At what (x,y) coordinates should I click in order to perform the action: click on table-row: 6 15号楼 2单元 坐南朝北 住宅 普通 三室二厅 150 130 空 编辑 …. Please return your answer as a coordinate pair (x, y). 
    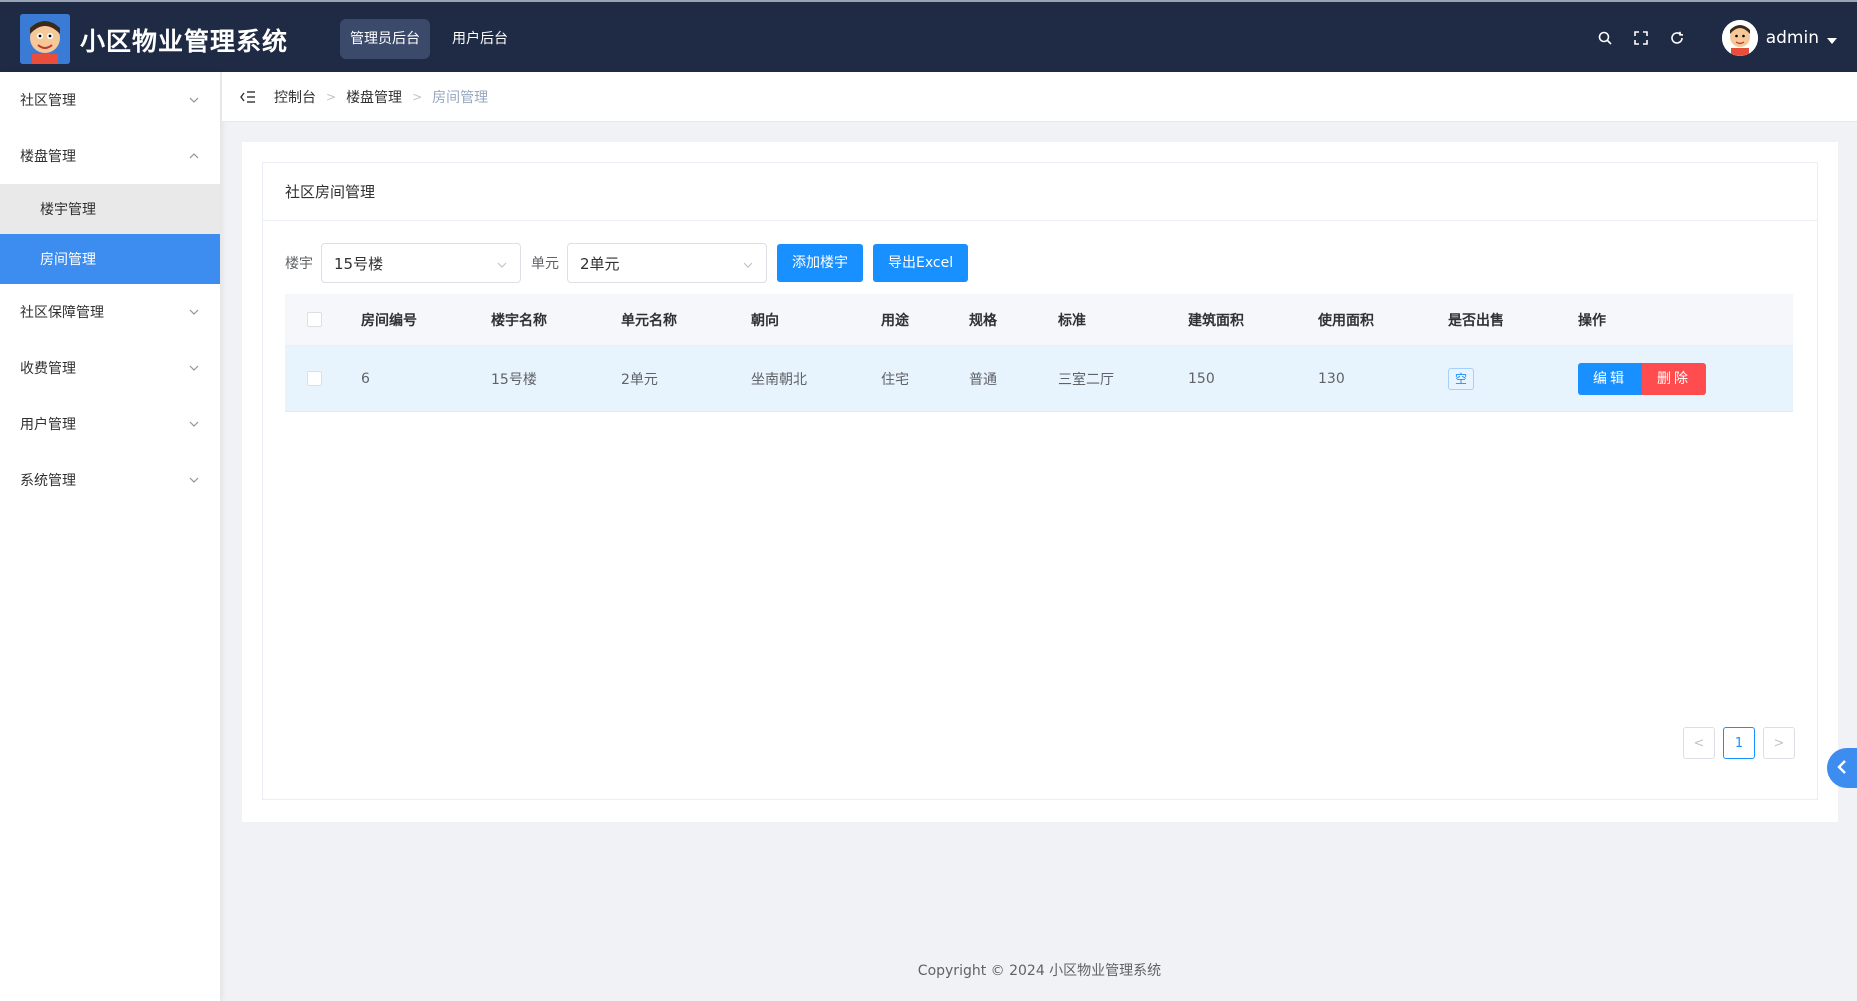
    Looking at the image, I should click on (1039, 379).